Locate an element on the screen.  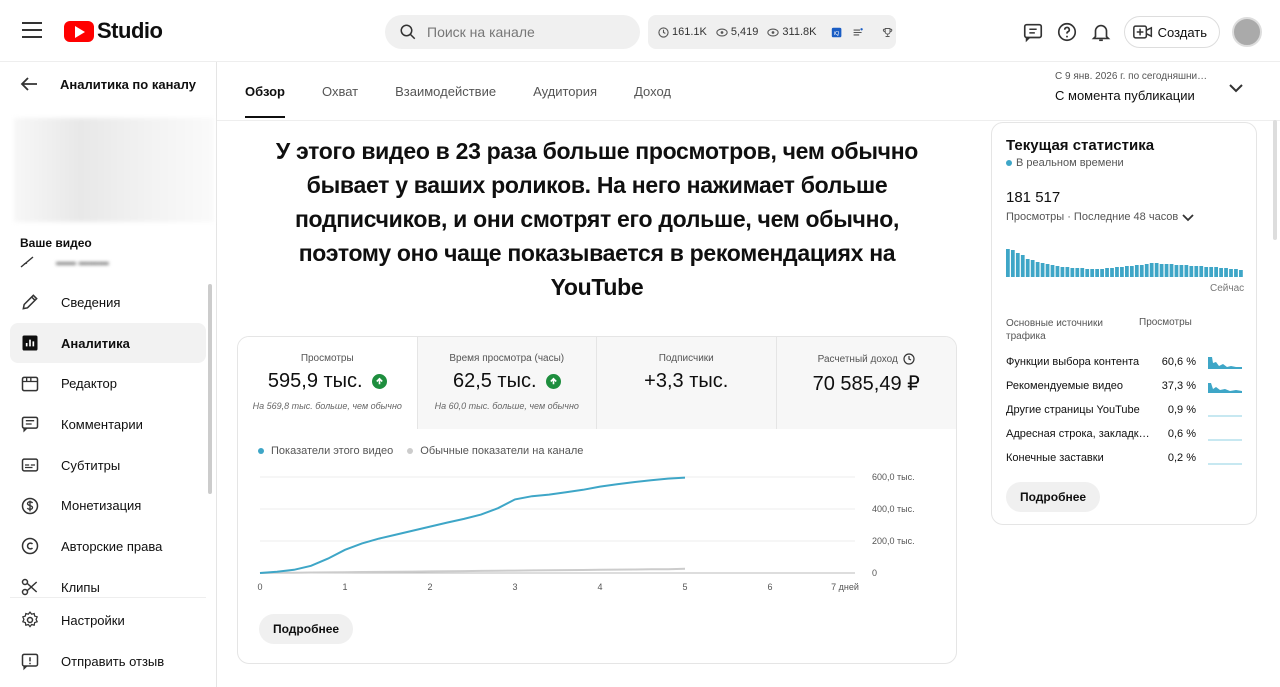
dollar-icon is located at coordinates (30, 506).